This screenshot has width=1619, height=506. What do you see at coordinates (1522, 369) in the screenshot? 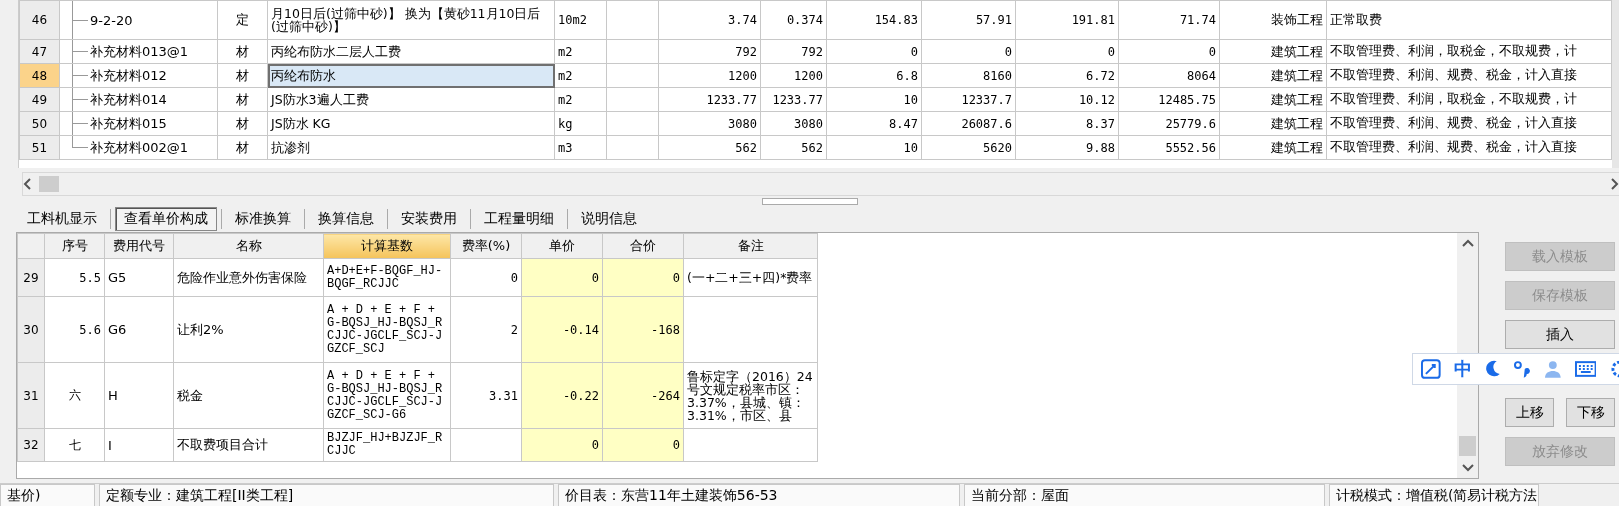
I see `punctuation-icon` at bounding box center [1522, 369].